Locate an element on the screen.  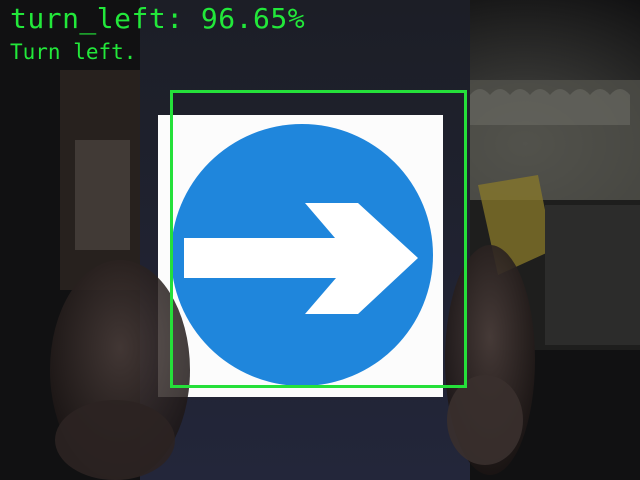
left-books is located at coordinates (102, 195).